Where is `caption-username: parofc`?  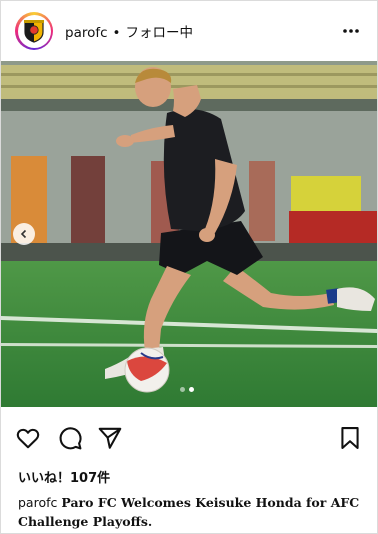 caption-username: parofc is located at coordinates (37, 502).